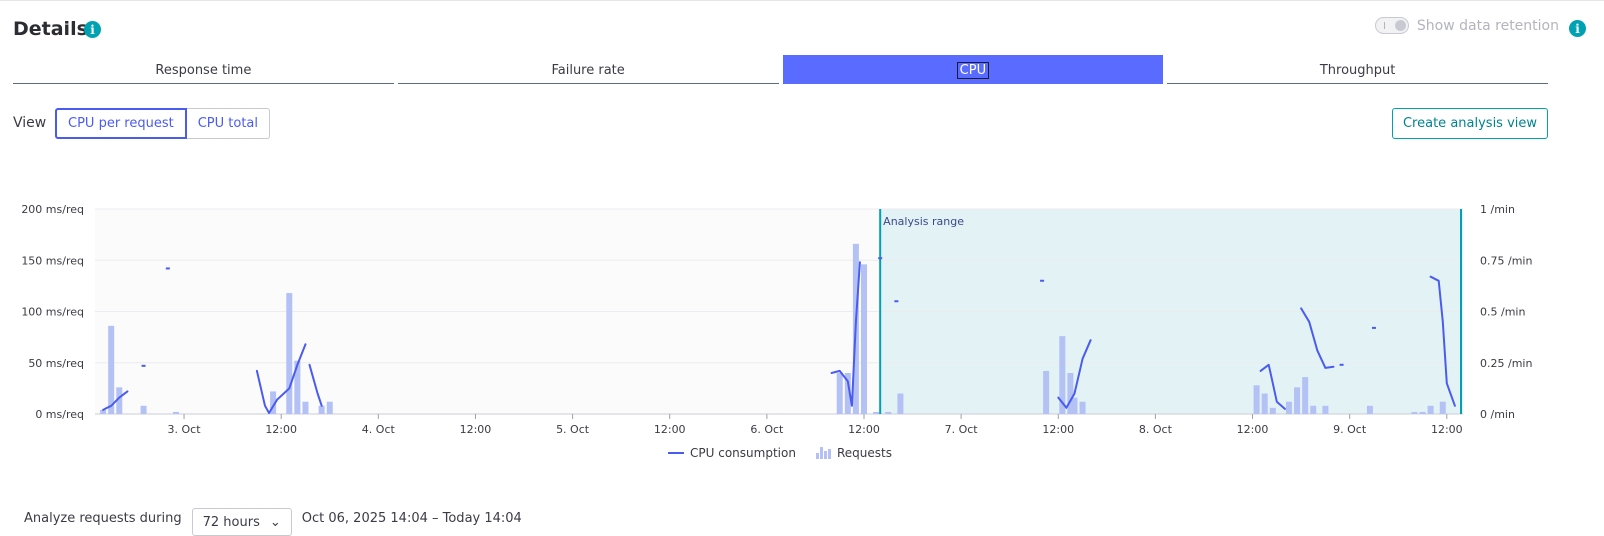  What do you see at coordinates (50, 29) in the screenshot?
I see `page-title: Details` at bounding box center [50, 29].